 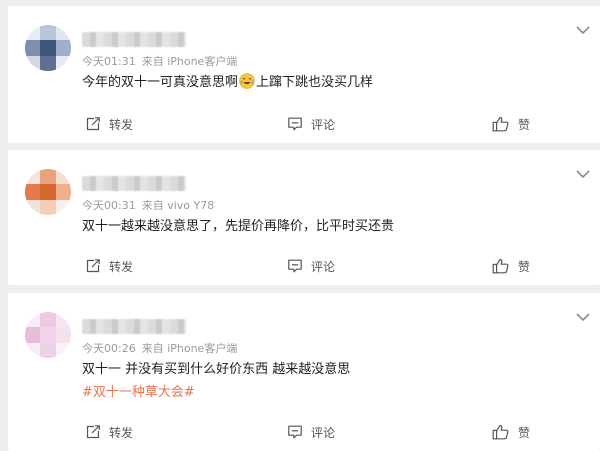 I want to click on post-meta: 今天01:31 来自 iPhone客户端, so click(x=159, y=61).